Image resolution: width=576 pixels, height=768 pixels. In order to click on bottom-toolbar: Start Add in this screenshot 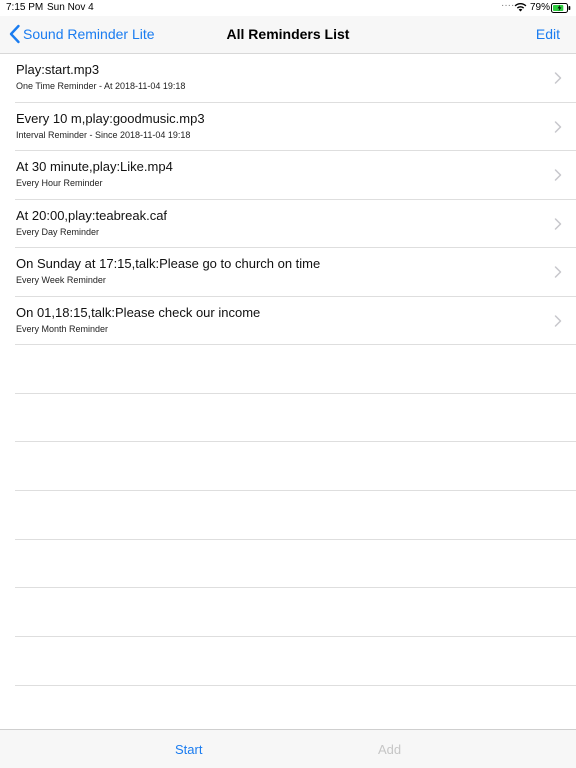, I will do `click(288, 748)`.